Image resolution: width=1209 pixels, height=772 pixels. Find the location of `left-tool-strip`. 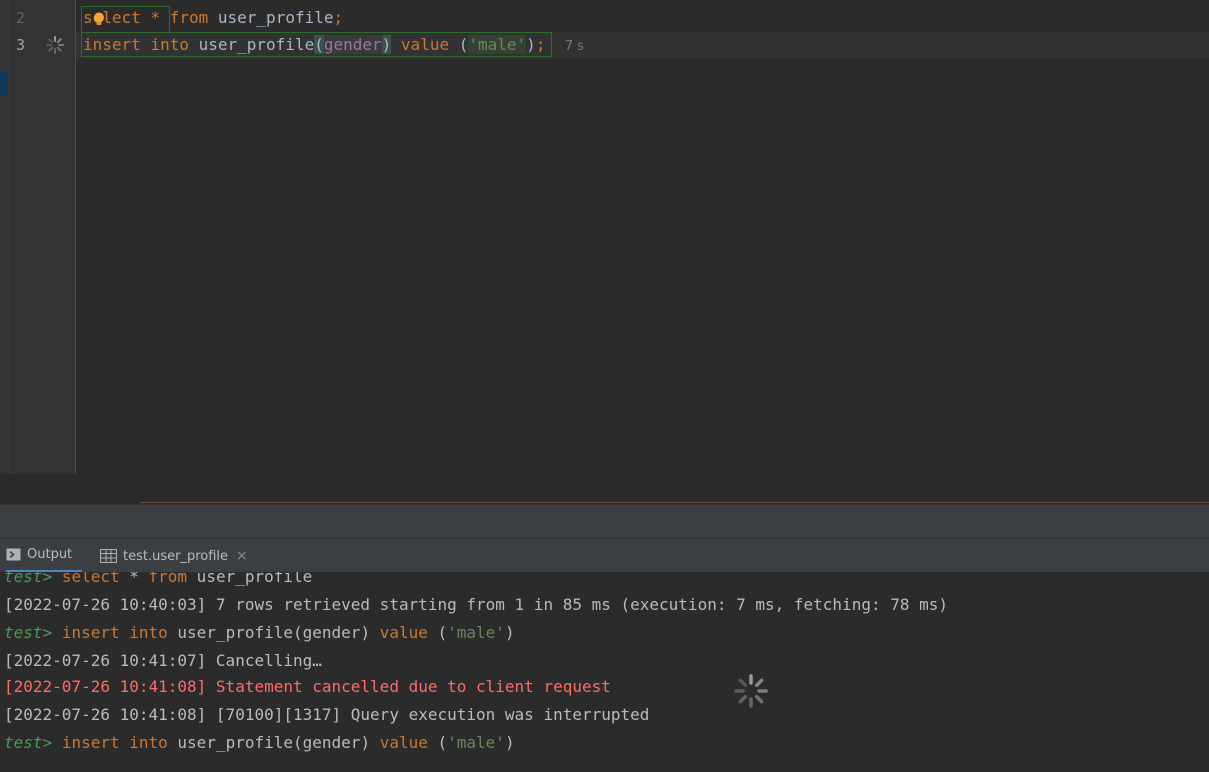

left-tool-strip is located at coordinates (5, 237).